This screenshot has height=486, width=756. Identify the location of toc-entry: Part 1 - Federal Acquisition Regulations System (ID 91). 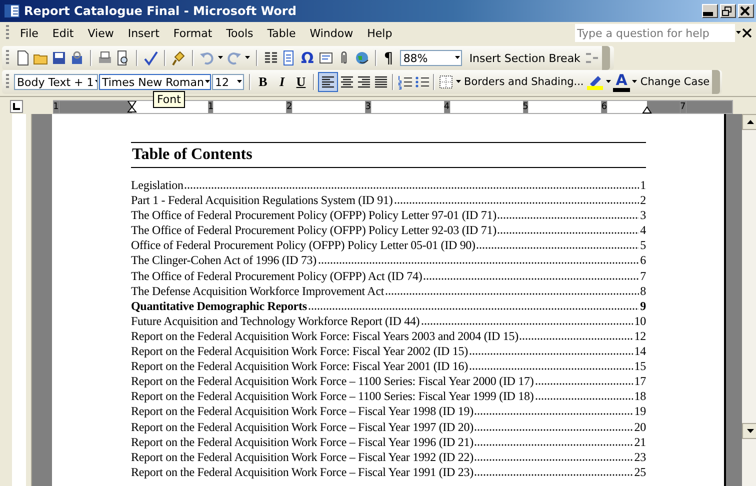
(262, 200).